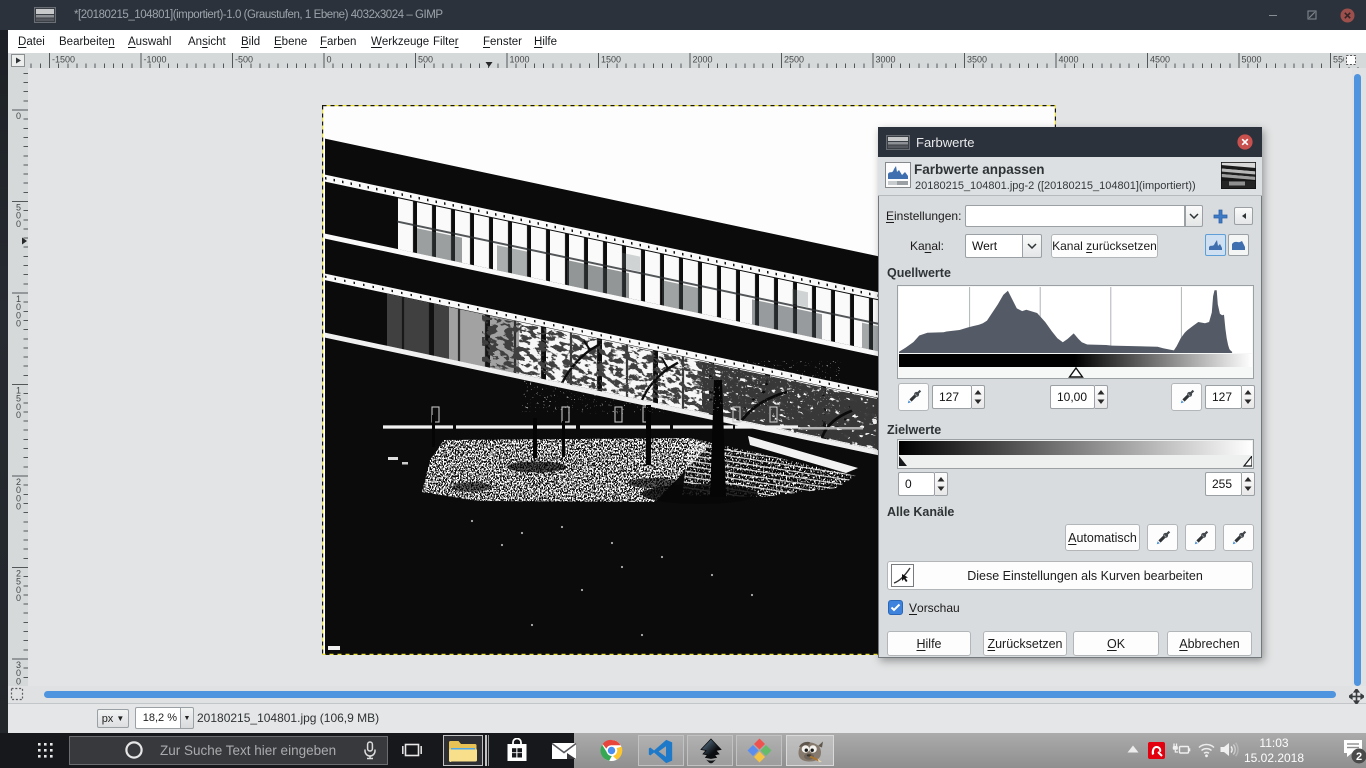 The width and height of the screenshot is (1366, 768). Describe the element at coordinates (520, 60) in the screenshot. I see `svg-text: 1000` at that location.